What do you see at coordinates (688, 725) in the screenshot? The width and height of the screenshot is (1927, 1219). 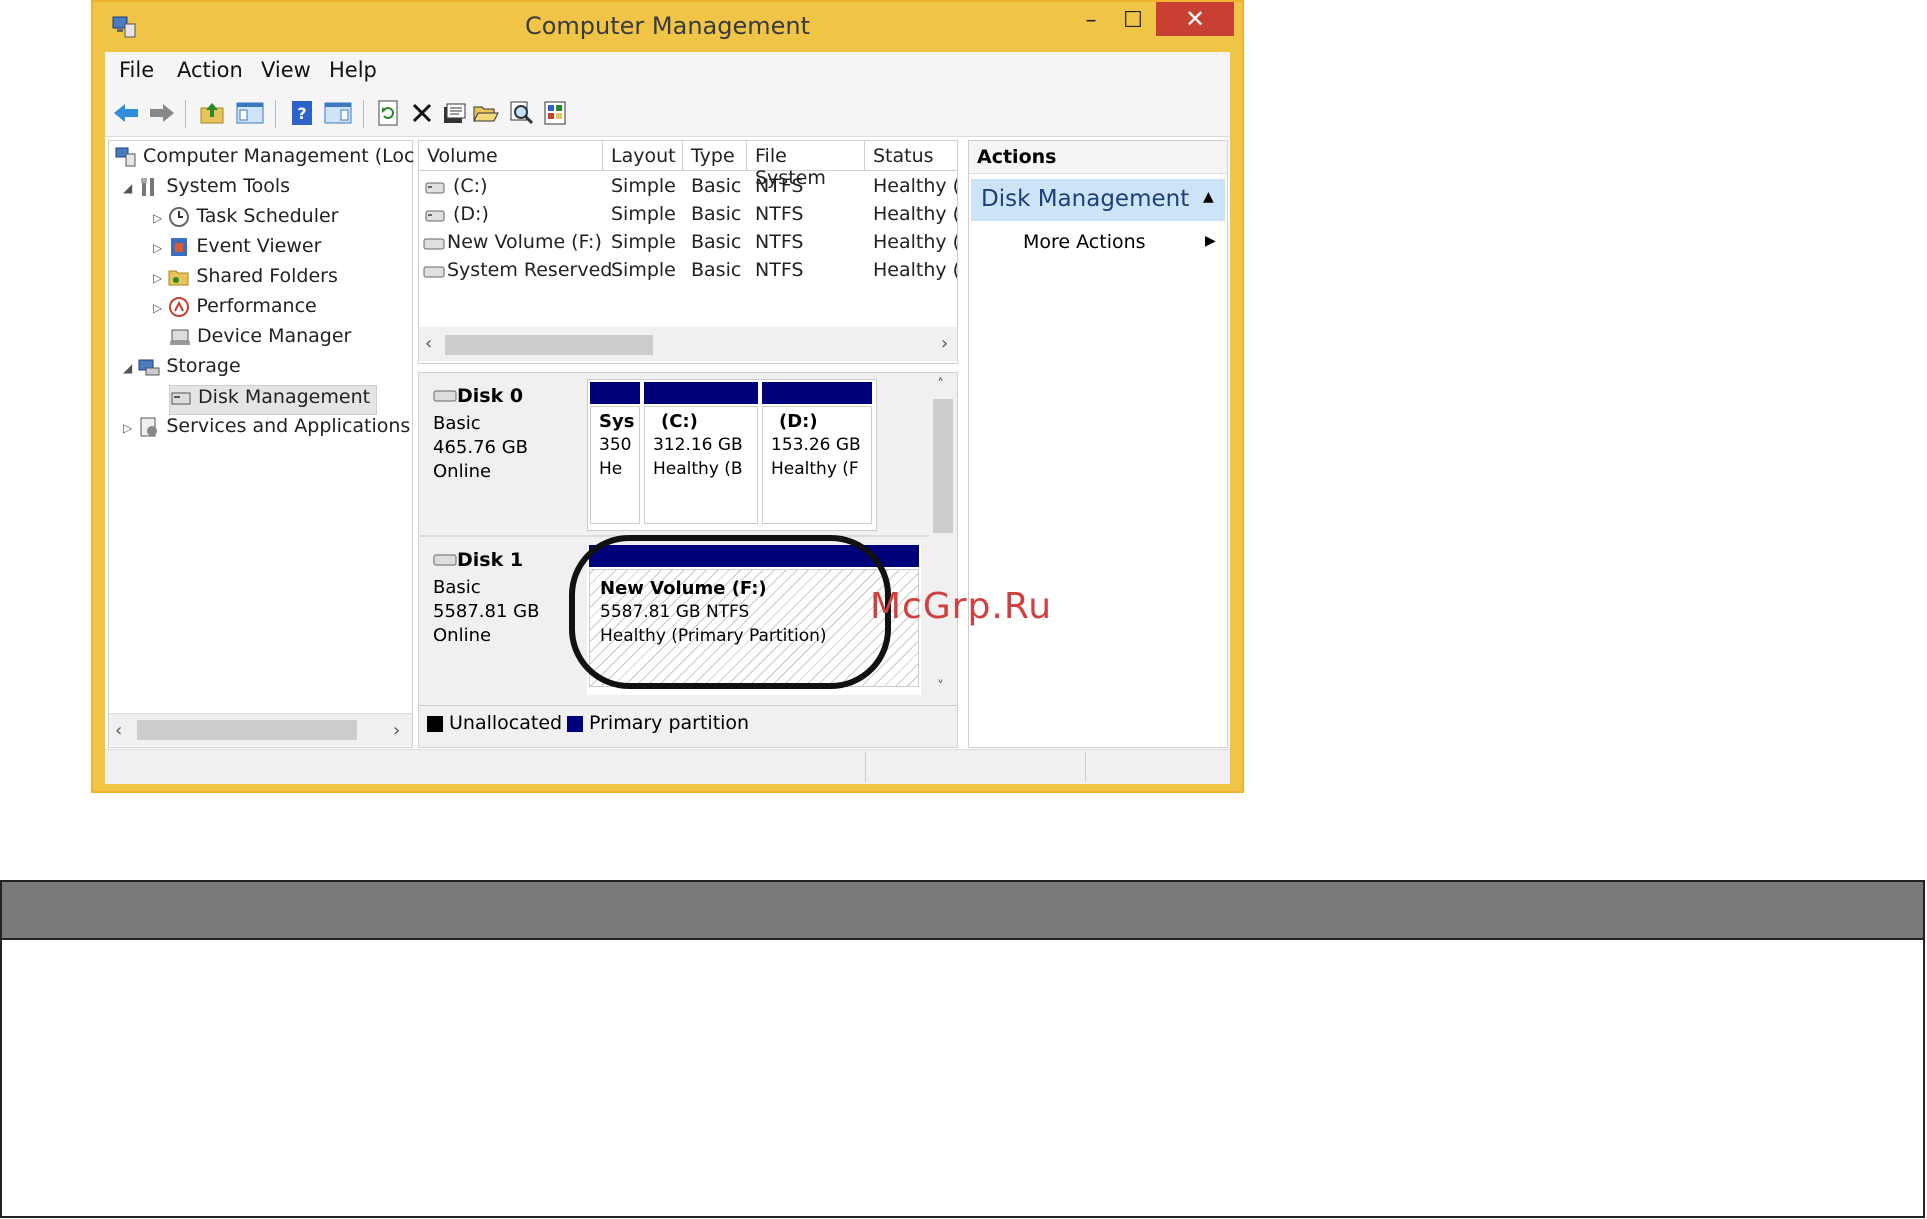 I see `legend-bar: Unallocated Primary partition` at bounding box center [688, 725].